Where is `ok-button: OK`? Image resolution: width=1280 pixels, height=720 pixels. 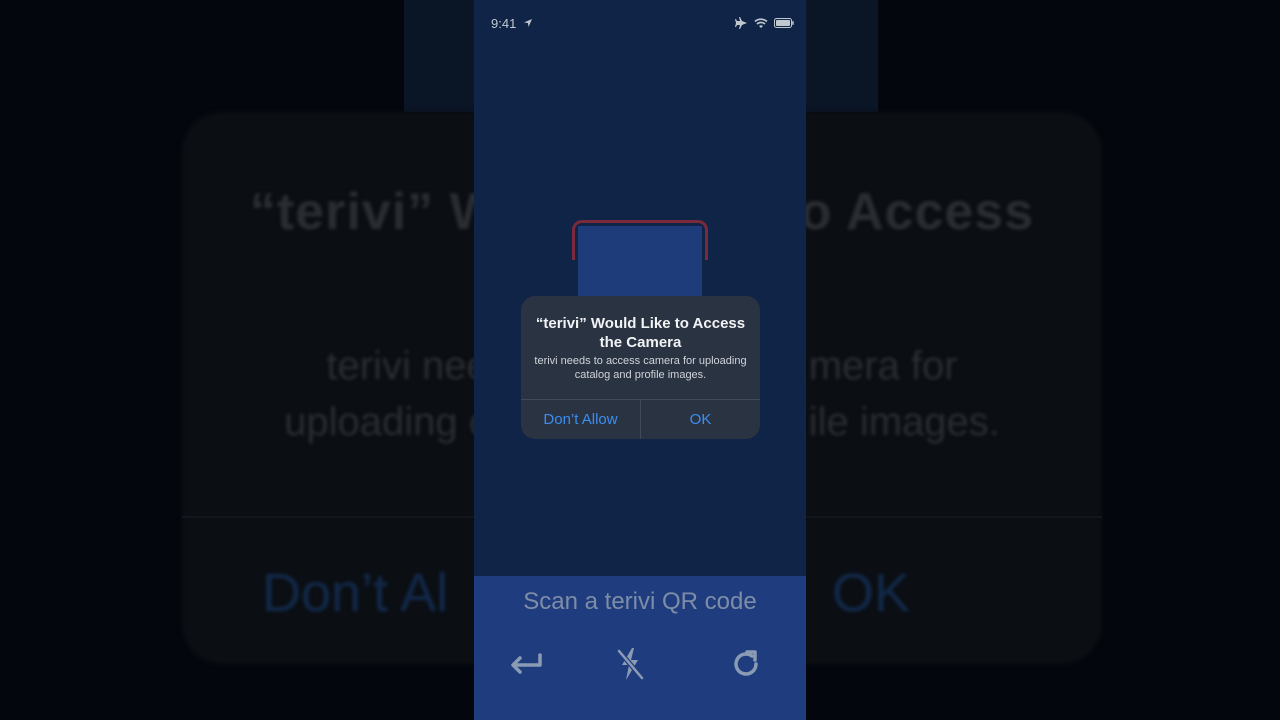 ok-button: OK is located at coordinates (700, 419).